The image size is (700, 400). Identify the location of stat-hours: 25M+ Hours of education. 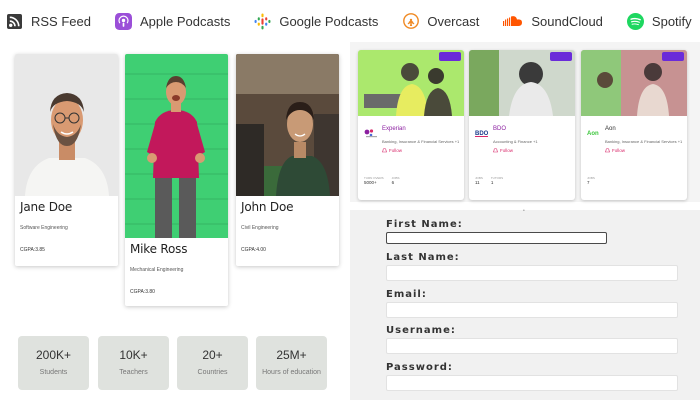
(291, 363).